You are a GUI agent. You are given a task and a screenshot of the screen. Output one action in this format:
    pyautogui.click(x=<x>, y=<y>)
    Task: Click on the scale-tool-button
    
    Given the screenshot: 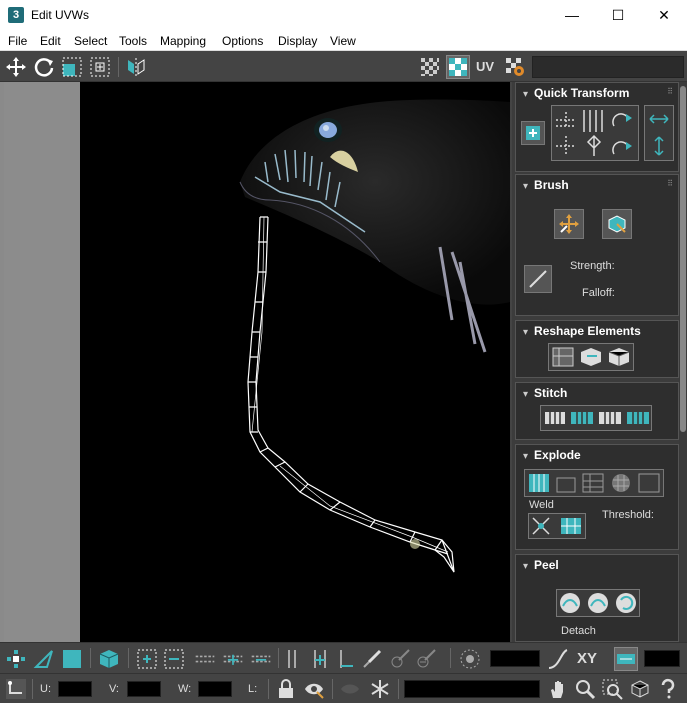 What is the action you would take?
    pyautogui.click(x=72, y=67)
    